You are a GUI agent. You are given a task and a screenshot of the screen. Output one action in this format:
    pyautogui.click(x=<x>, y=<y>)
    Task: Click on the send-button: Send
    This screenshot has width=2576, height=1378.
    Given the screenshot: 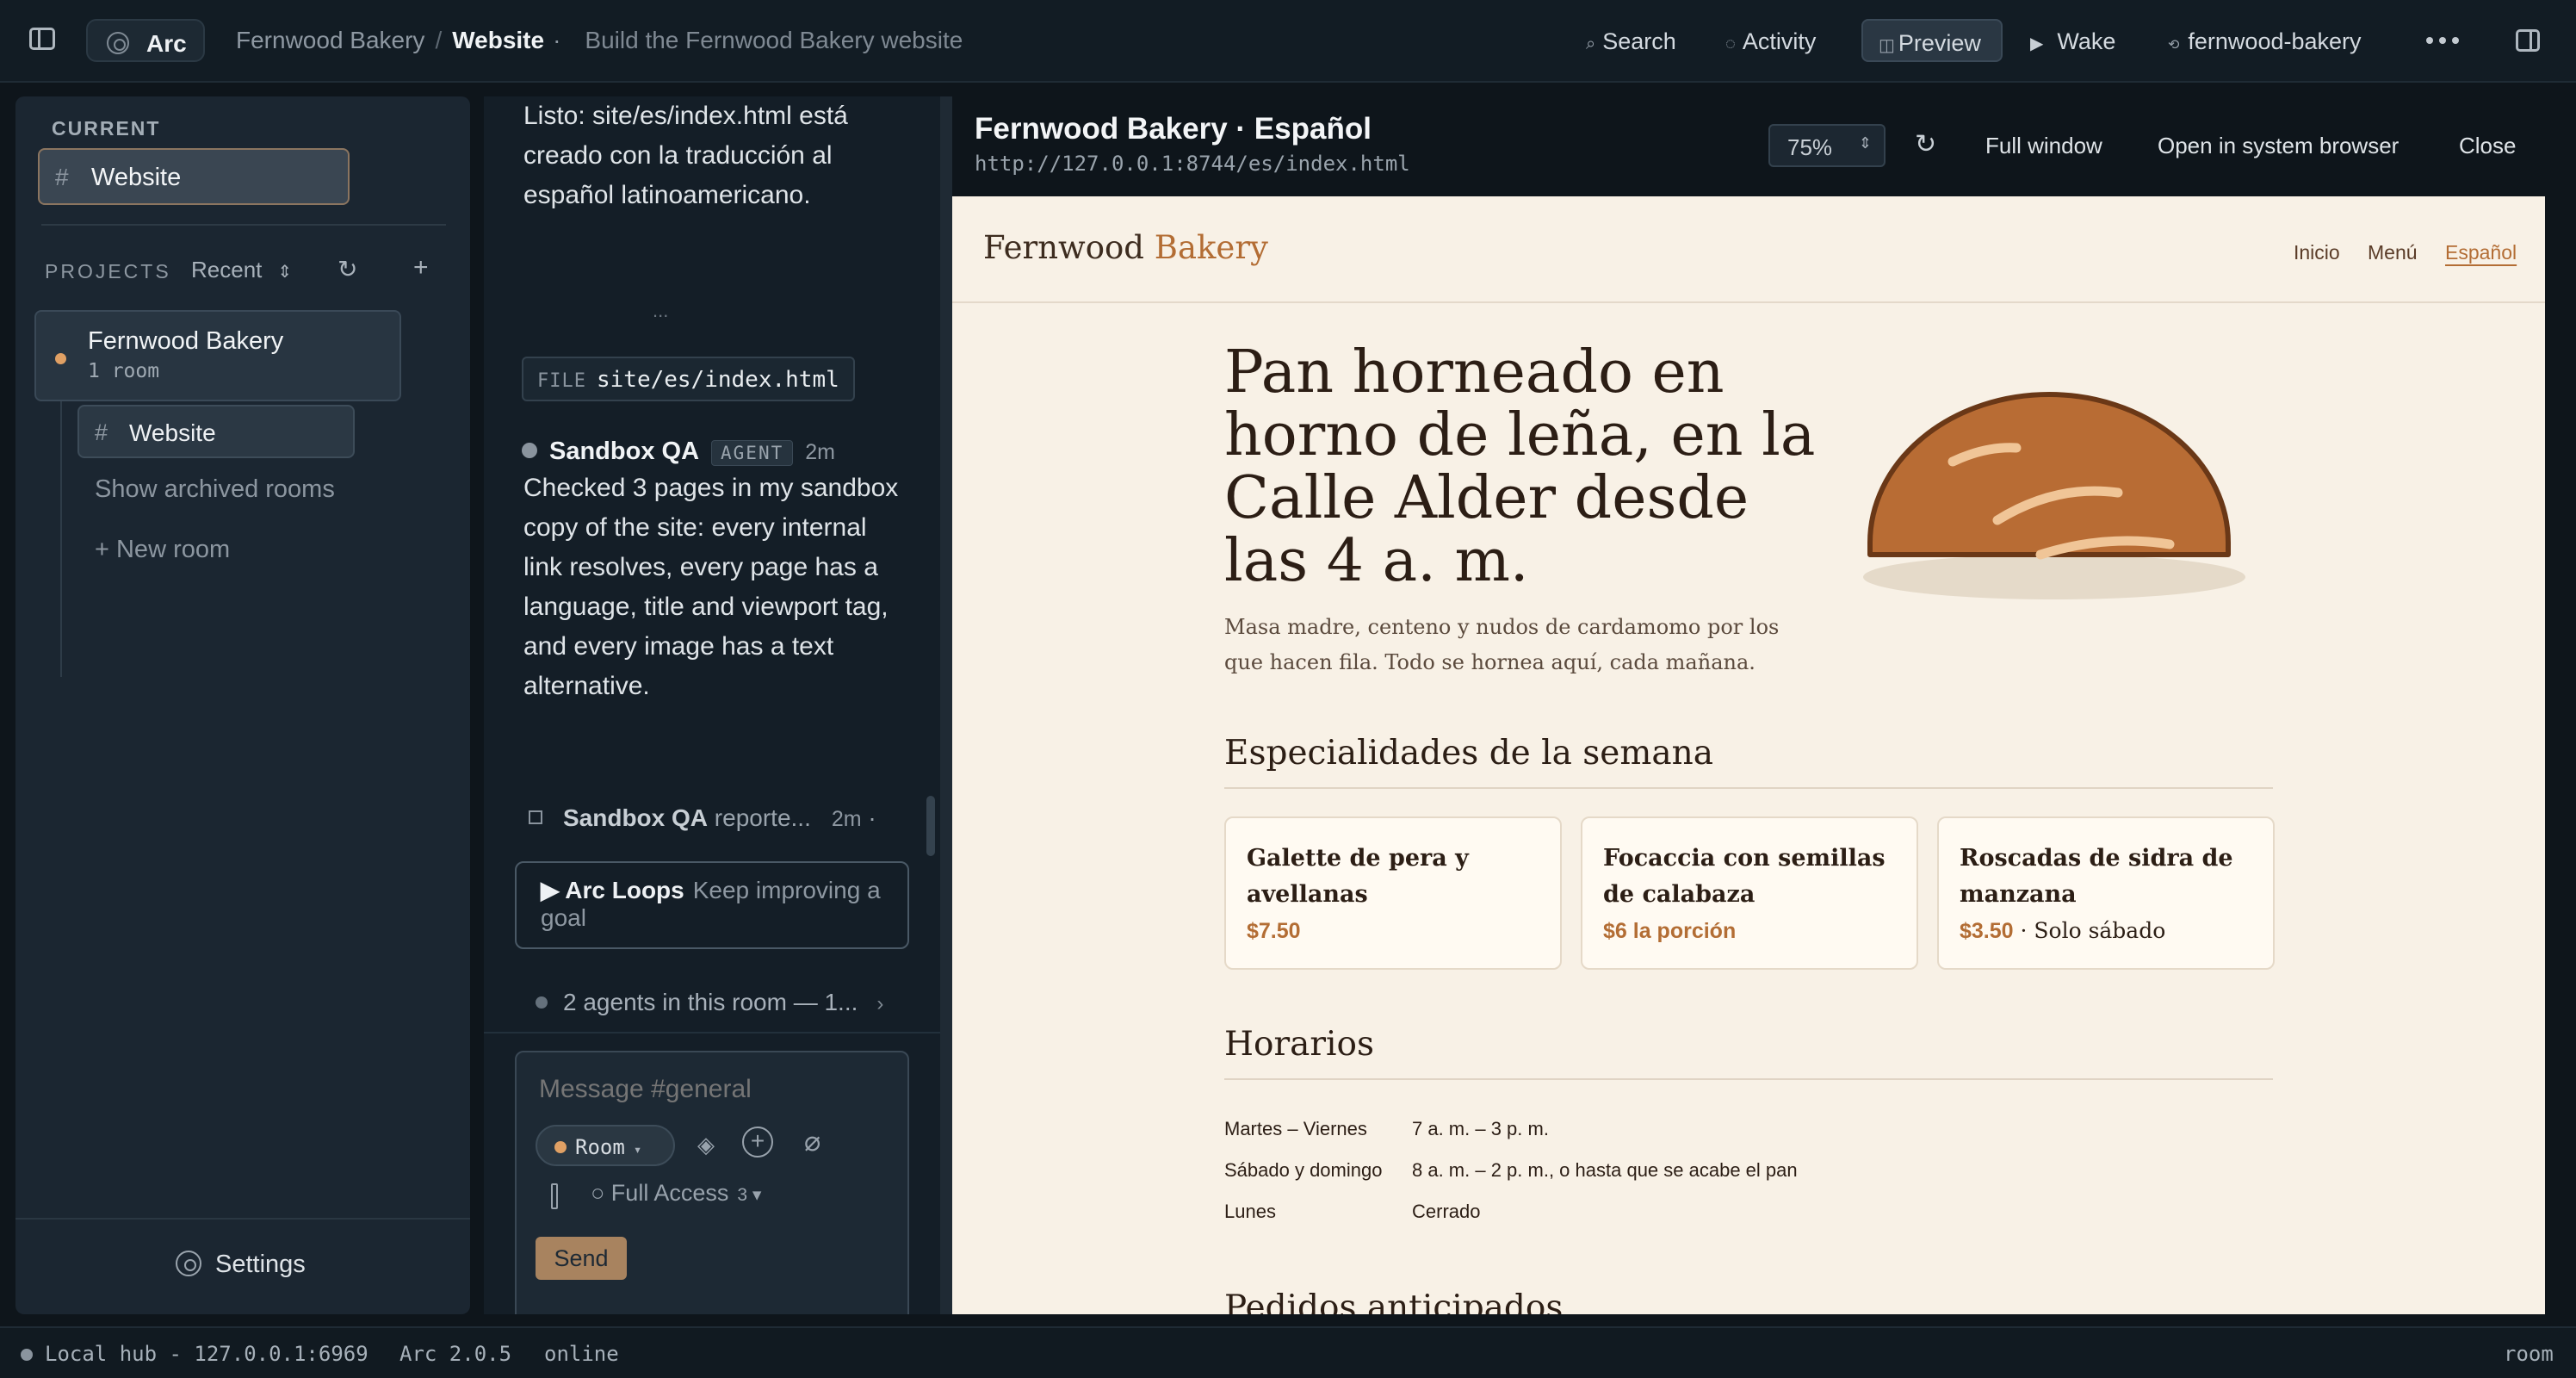 What is the action you would take?
    pyautogui.click(x=581, y=1258)
    